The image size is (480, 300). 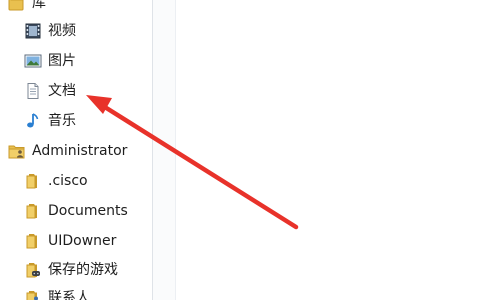 What do you see at coordinates (88, 211) in the screenshot?
I see `nav-item-label: Documents` at bounding box center [88, 211].